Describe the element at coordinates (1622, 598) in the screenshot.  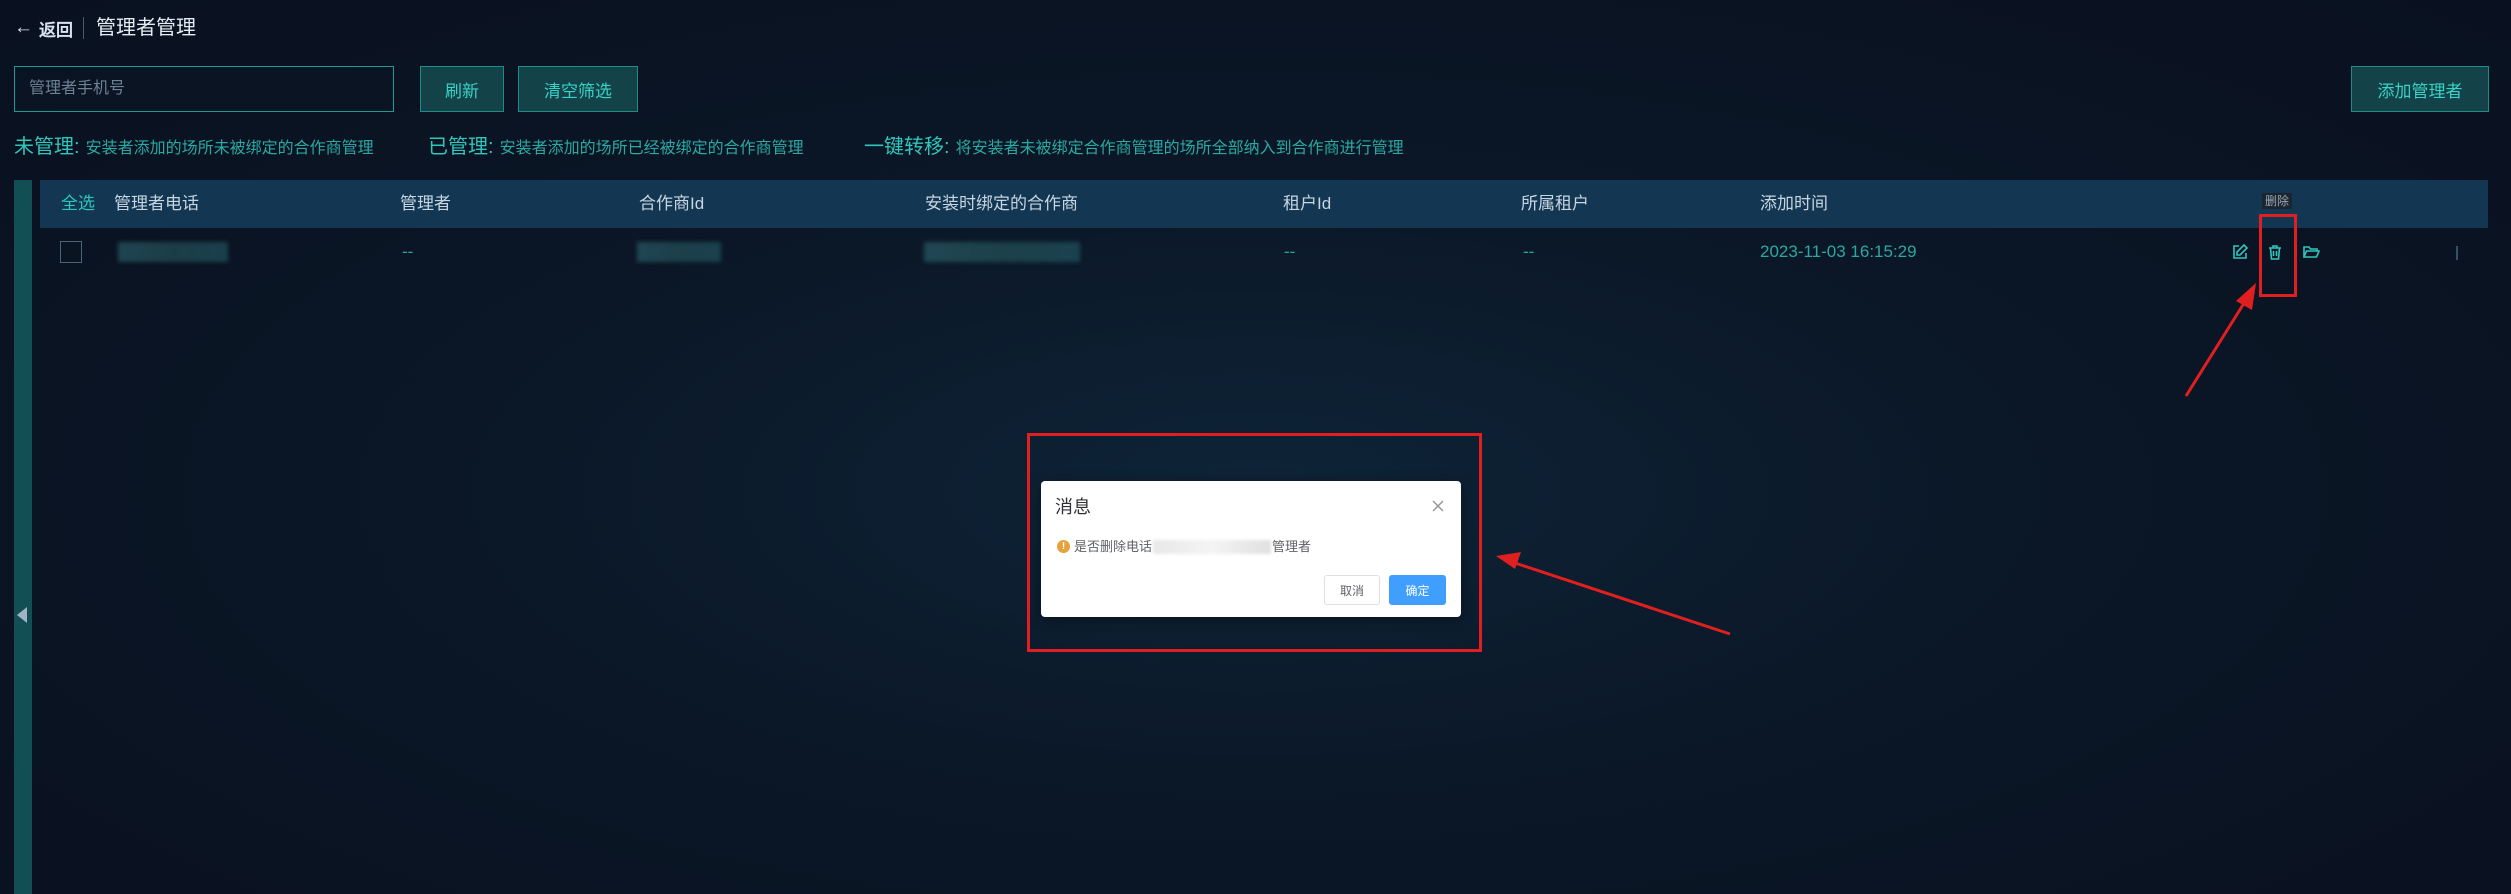
I see `arrow-to-dialog` at that location.